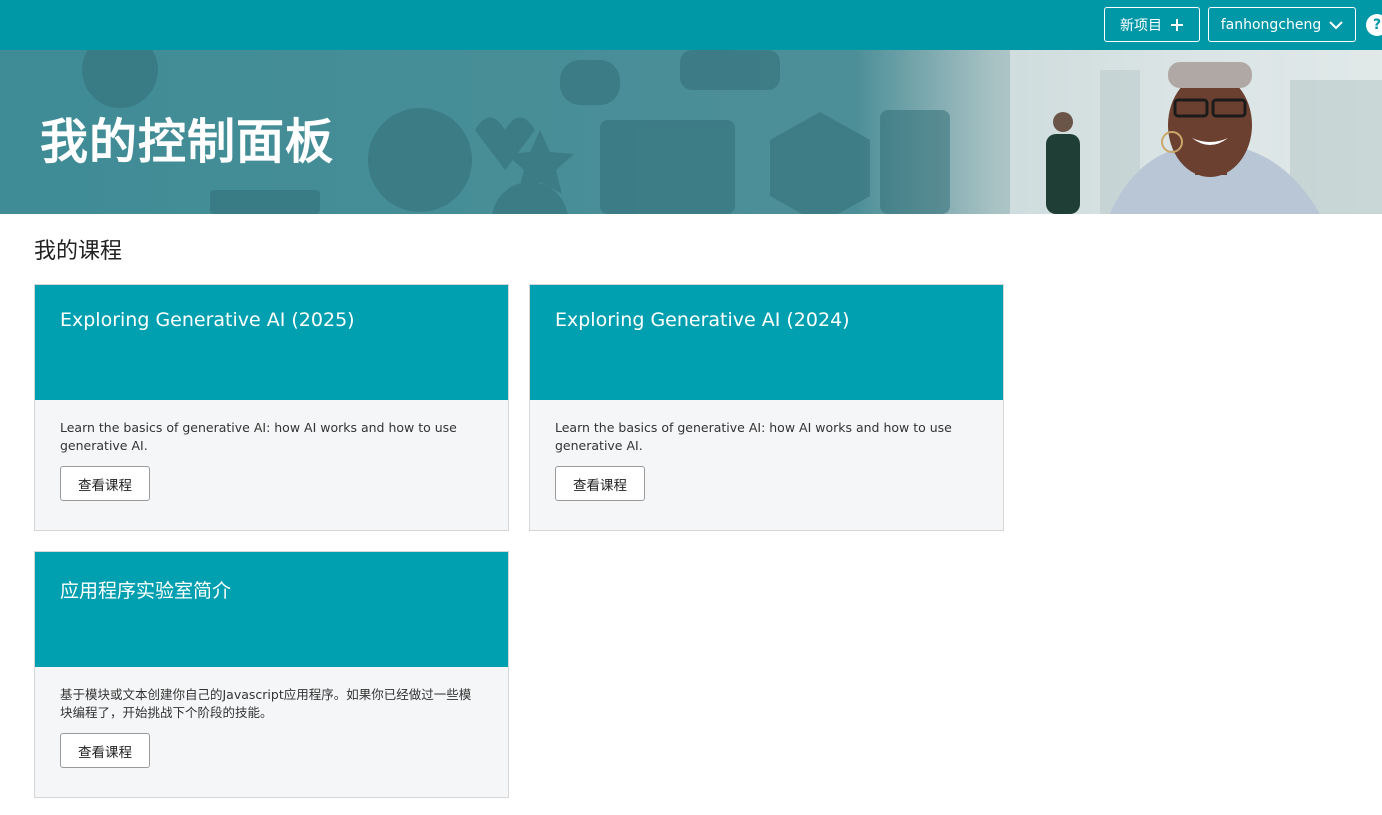 The width and height of the screenshot is (1382, 815). What do you see at coordinates (1374, 25) in the screenshot?
I see `help-icon: ?` at bounding box center [1374, 25].